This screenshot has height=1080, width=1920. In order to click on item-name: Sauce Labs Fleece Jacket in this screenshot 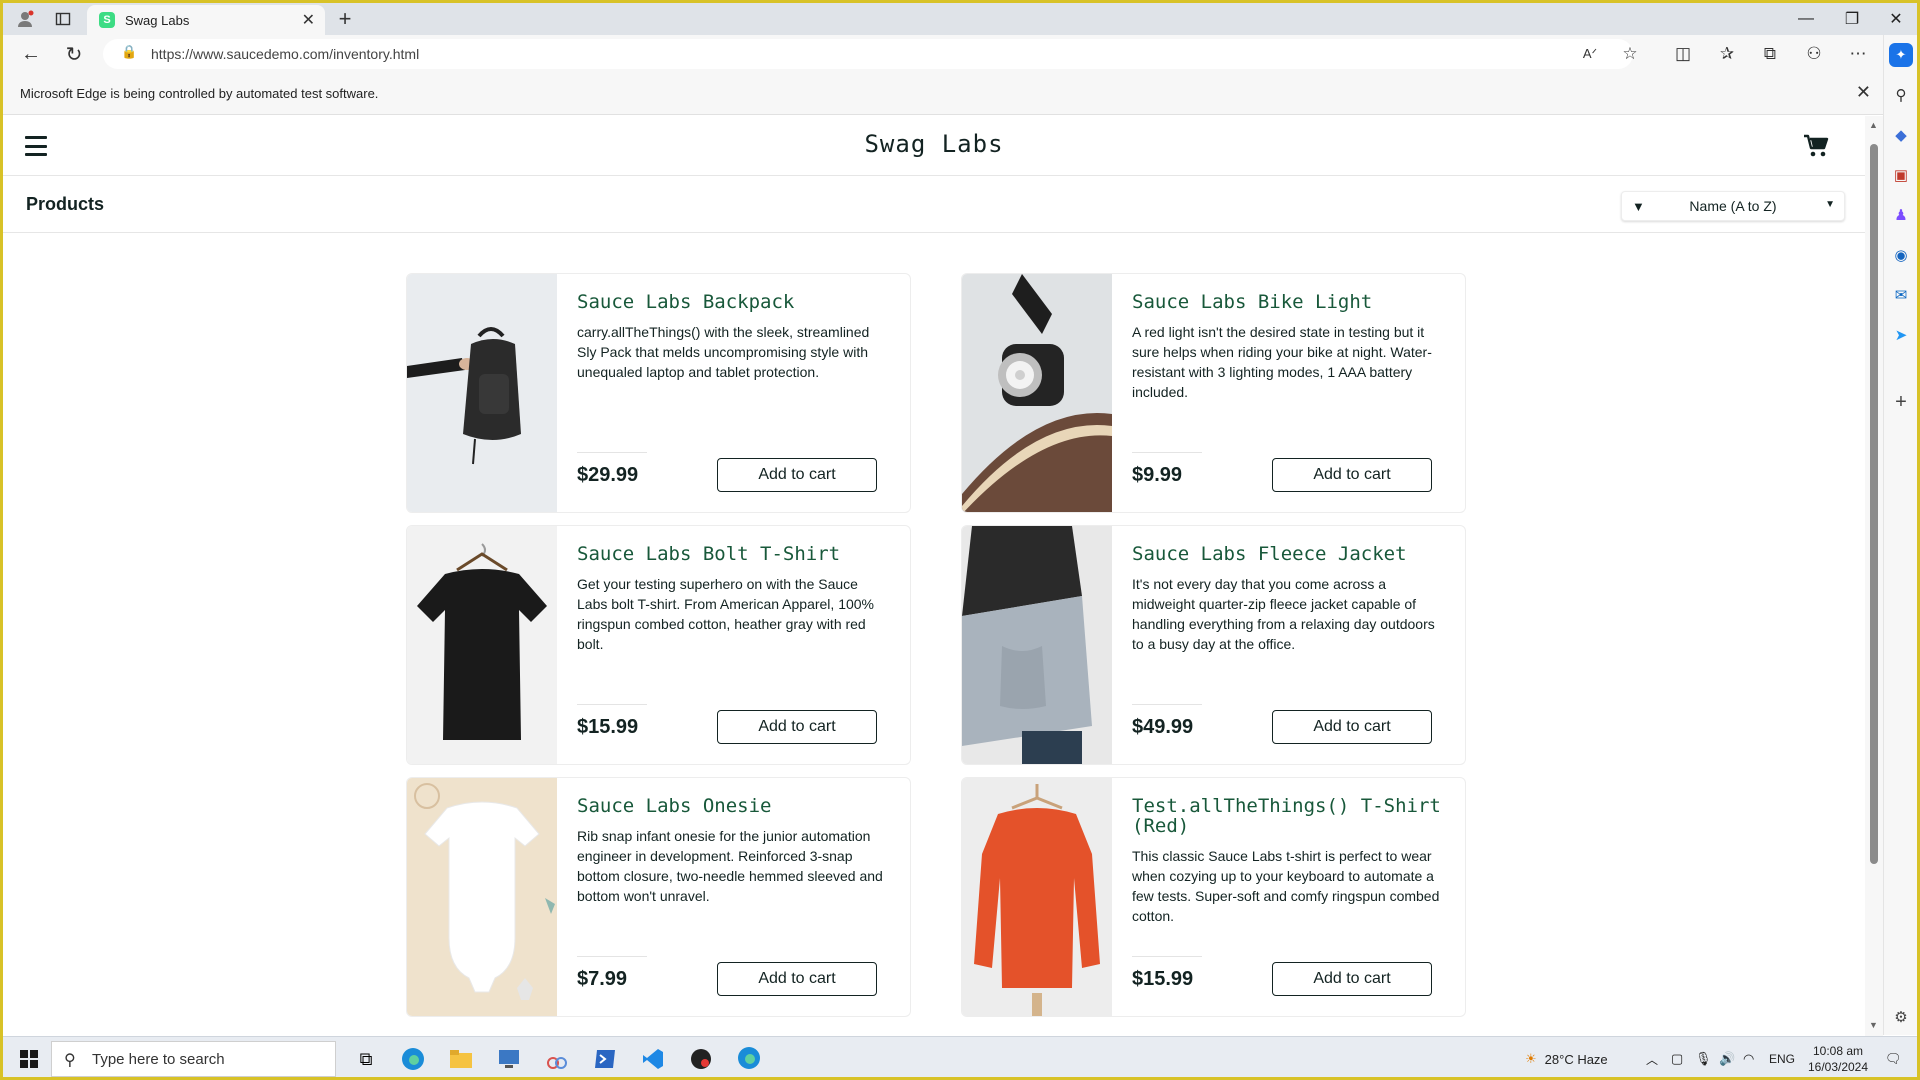, I will do `click(1289, 554)`.